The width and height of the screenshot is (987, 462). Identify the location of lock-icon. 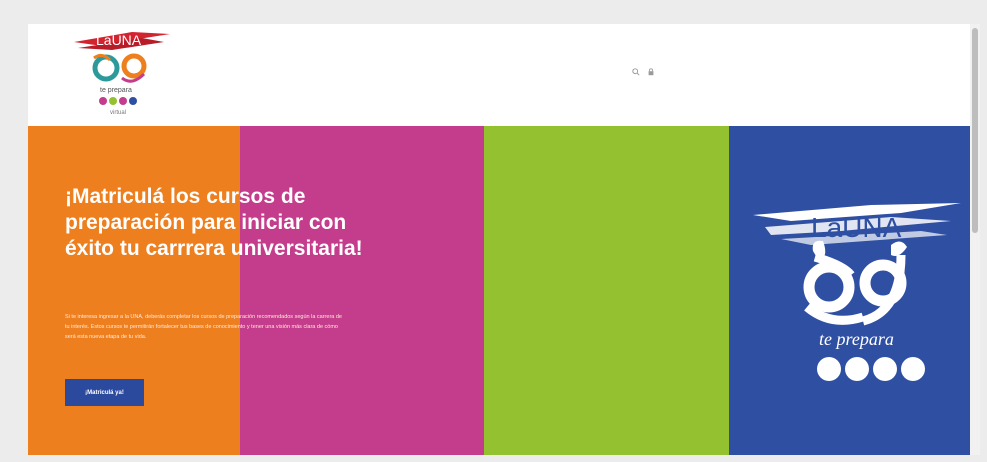
(651, 72).